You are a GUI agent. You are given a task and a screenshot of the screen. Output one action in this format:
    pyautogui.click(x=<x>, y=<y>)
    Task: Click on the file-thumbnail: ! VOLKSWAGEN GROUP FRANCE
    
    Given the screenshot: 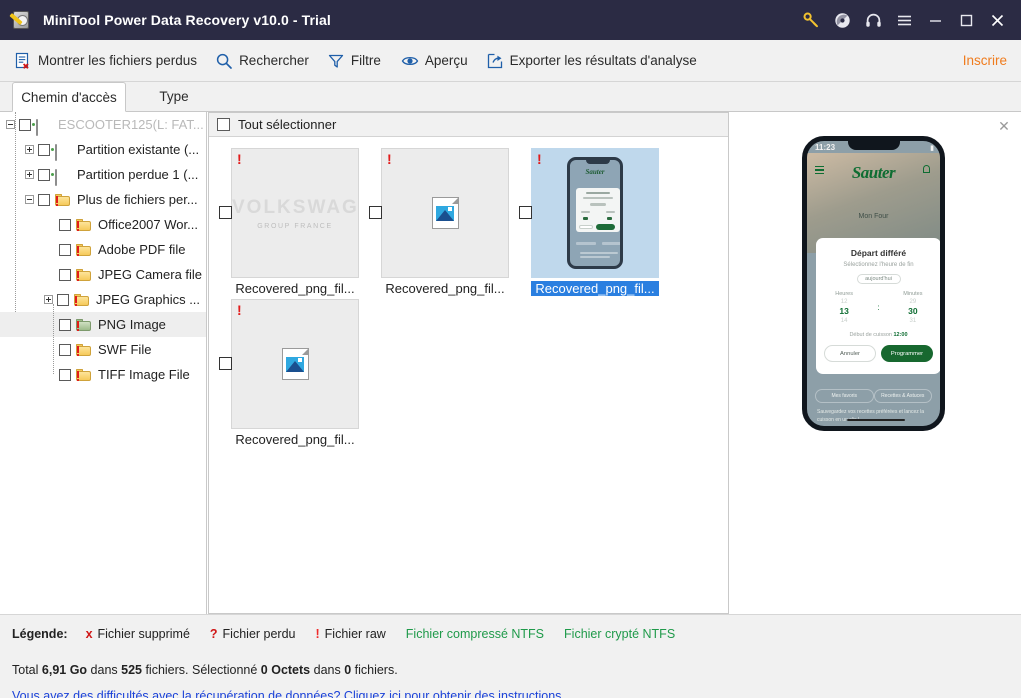 What is the action you would take?
    pyautogui.click(x=295, y=213)
    